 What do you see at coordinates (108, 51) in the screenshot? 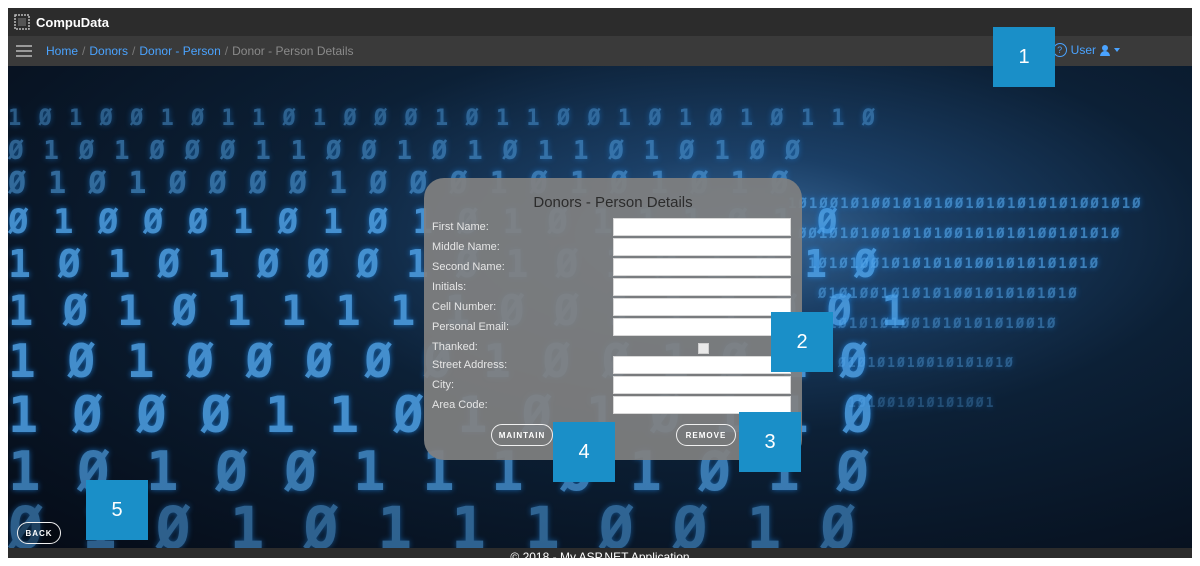
I see `breadcrumb-donors: Donors` at bounding box center [108, 51].